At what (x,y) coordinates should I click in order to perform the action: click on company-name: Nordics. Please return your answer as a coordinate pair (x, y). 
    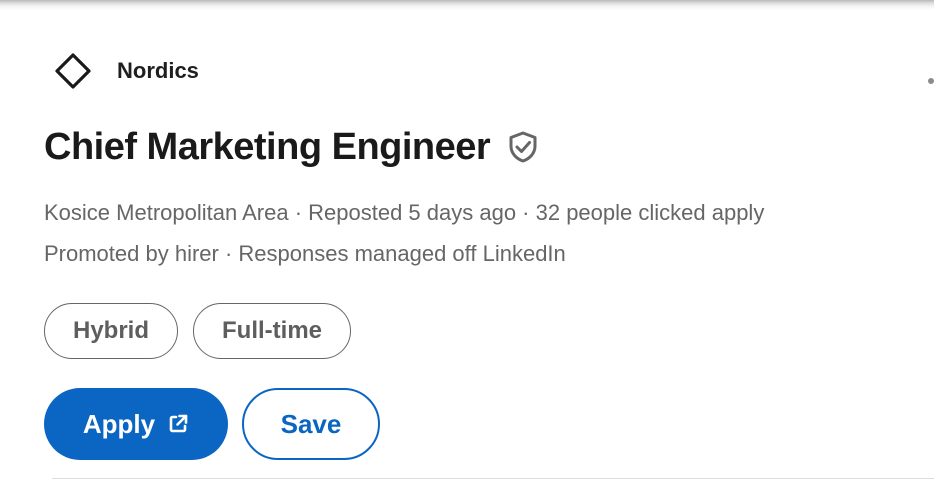
    Looking at the image, I should click on (158, 71).